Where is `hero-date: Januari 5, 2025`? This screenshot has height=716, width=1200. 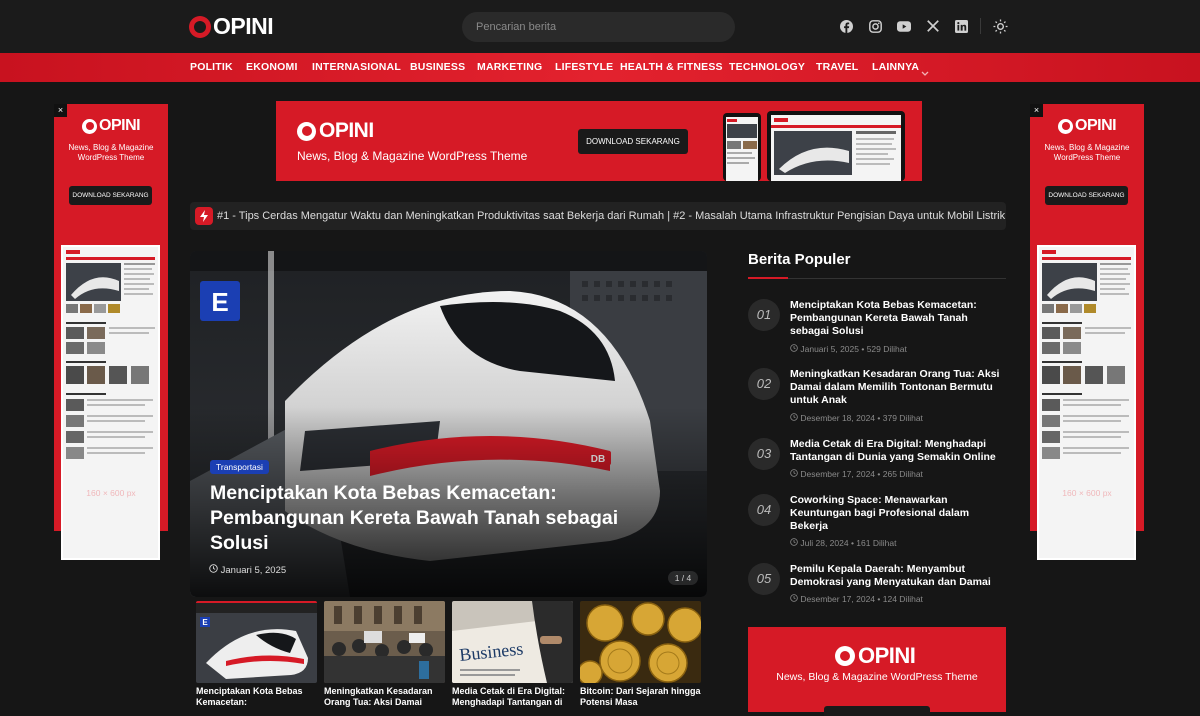
hero-date: Januari 5, 2025 is located at coordinates (247, 570).